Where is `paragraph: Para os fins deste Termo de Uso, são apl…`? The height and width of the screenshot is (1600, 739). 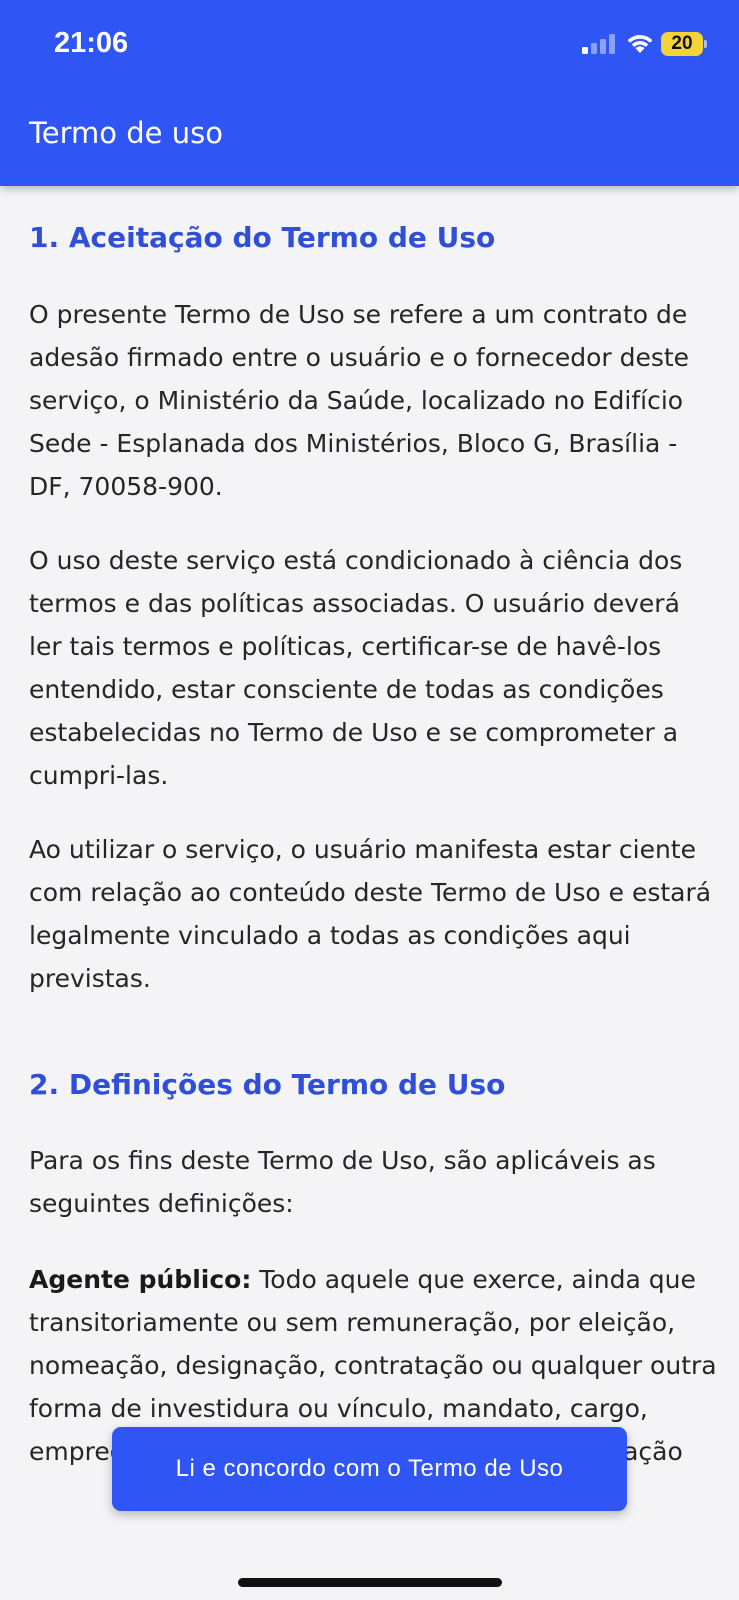 paragraph: Para os fins deste Termo de Uso, são apl… is located at coordinates (342, 1182).